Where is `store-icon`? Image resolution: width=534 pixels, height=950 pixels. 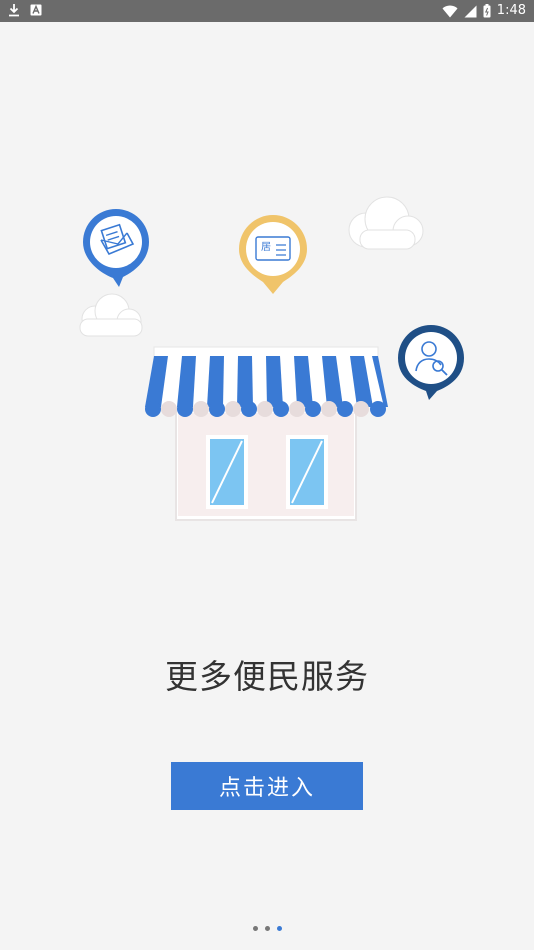 store-icon is located at coordinates (266, 462).